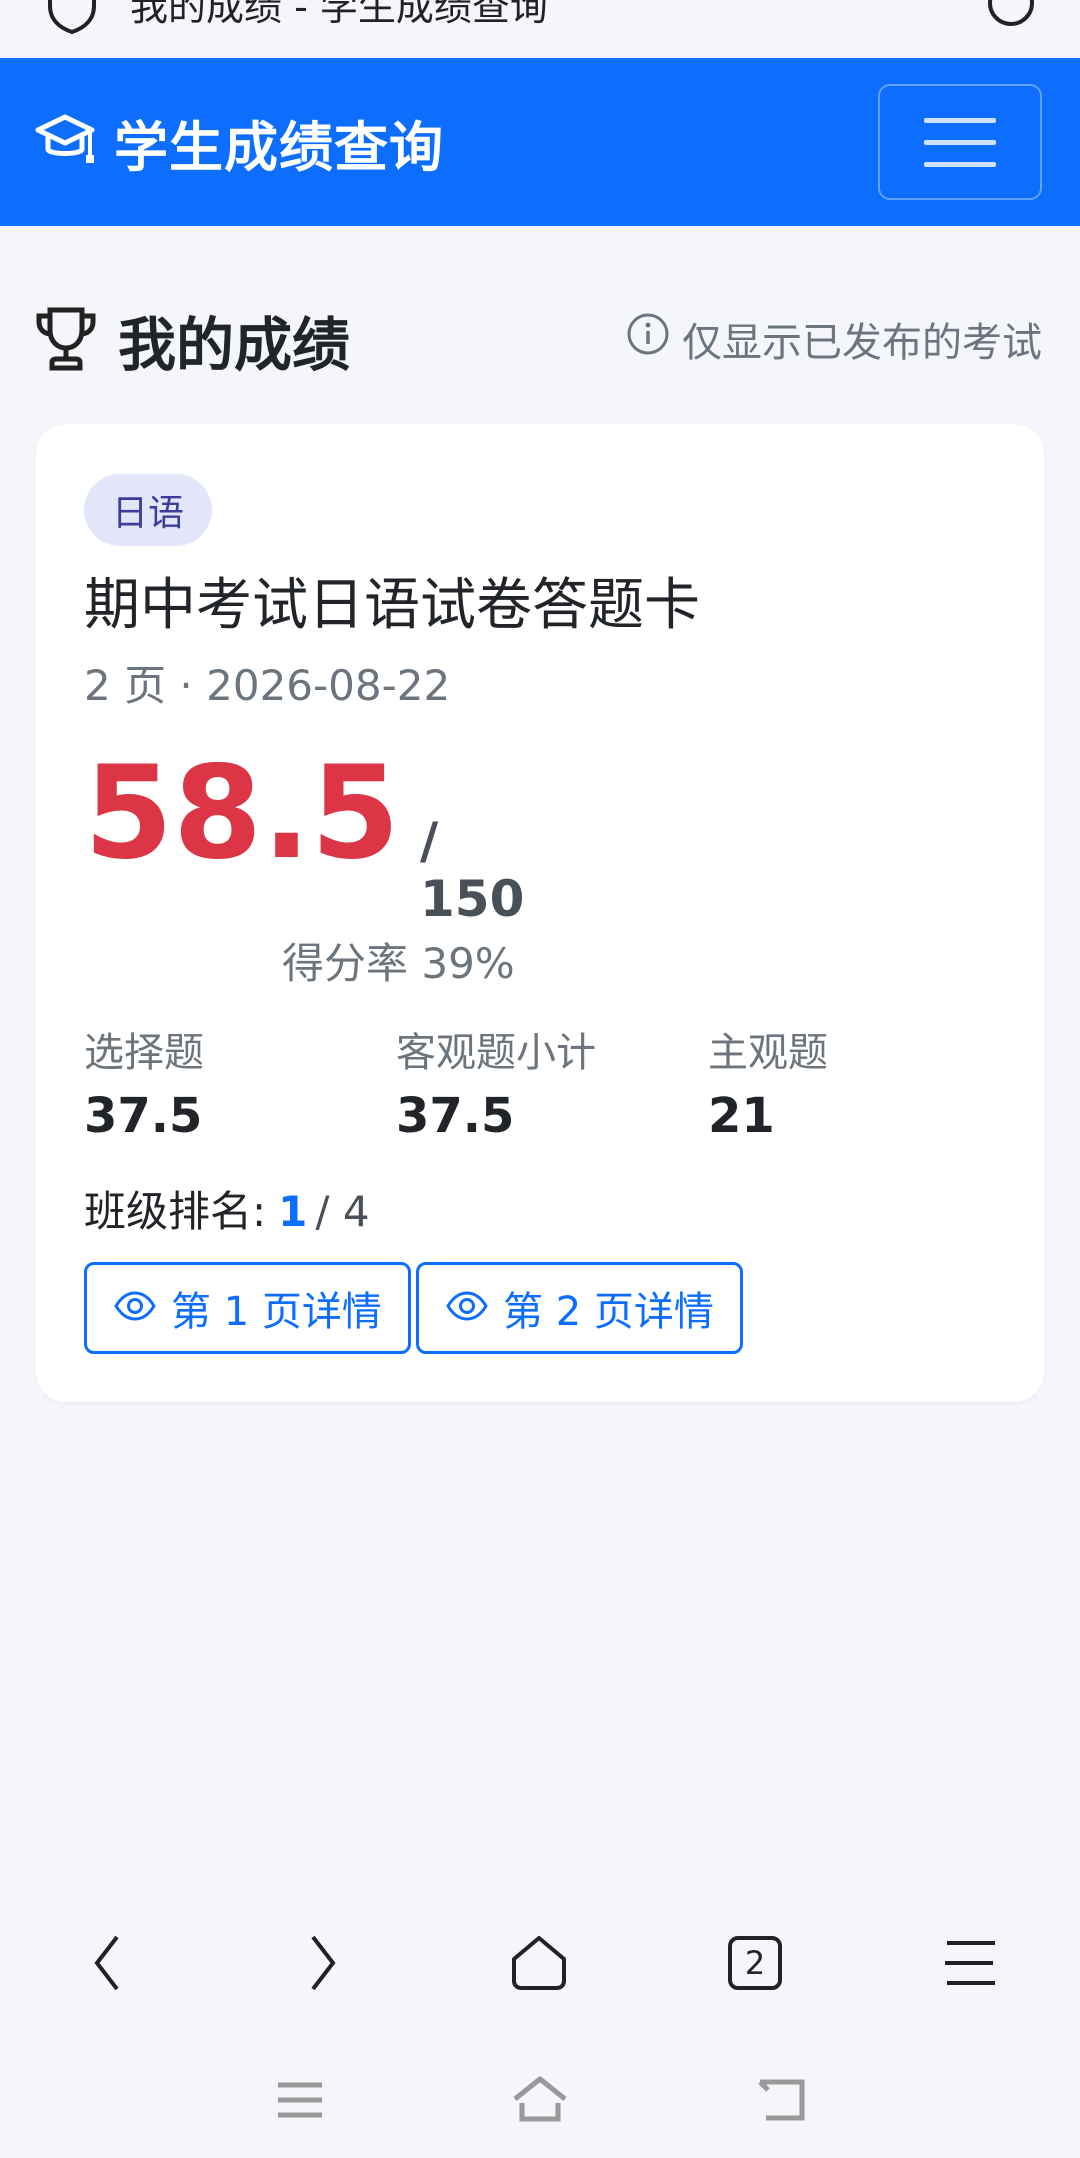 The height and width of the screenshot is (2158, 1080). Describe the element at coordinates (342, 1211) in the screenshot. I see `rank-total: / 4` at that location.